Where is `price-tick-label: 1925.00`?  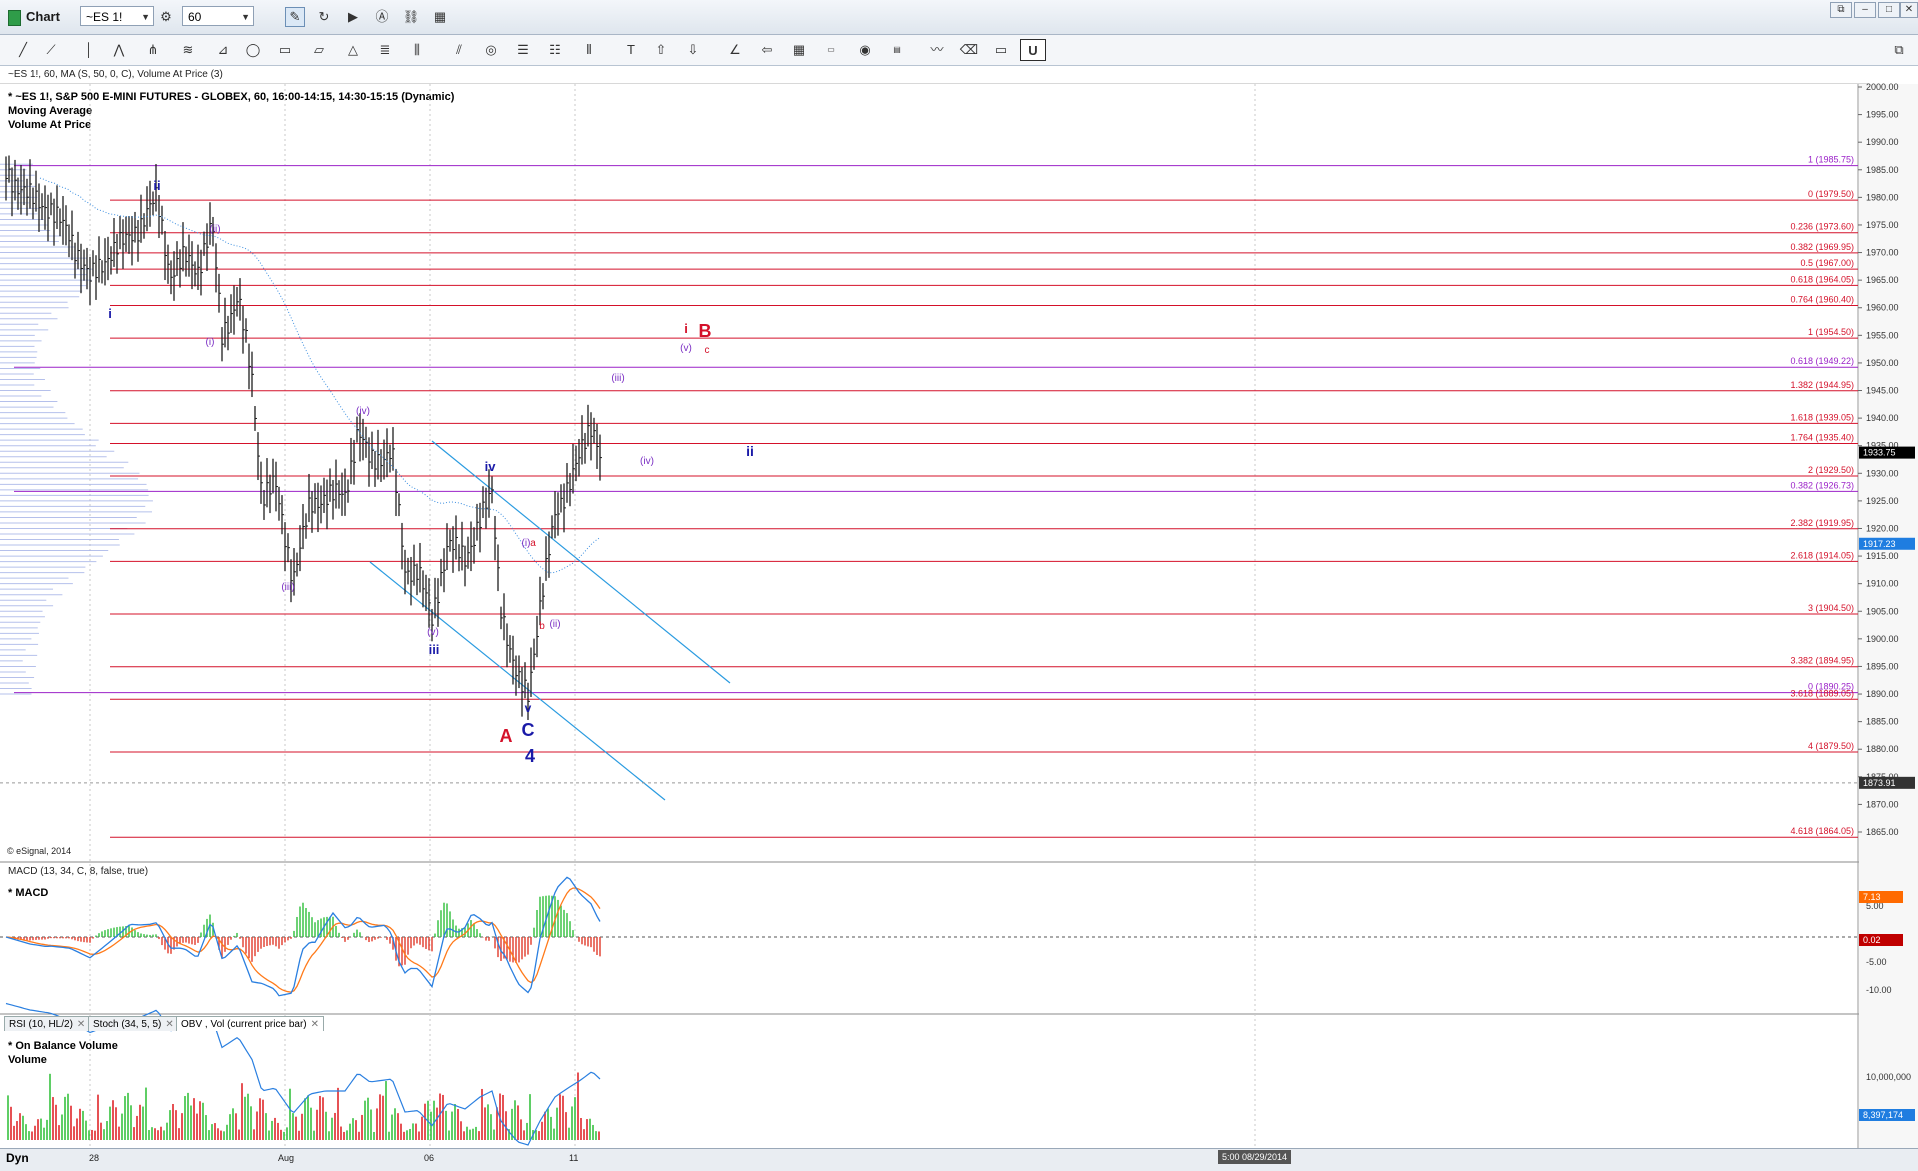 price-tick-label: 1925.00 is located at coordinates (1882, 501).